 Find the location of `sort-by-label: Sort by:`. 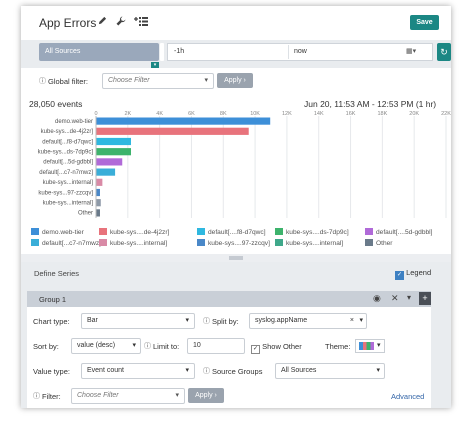

sort-by-label: Sort by: is located at coordinates (46, 346).